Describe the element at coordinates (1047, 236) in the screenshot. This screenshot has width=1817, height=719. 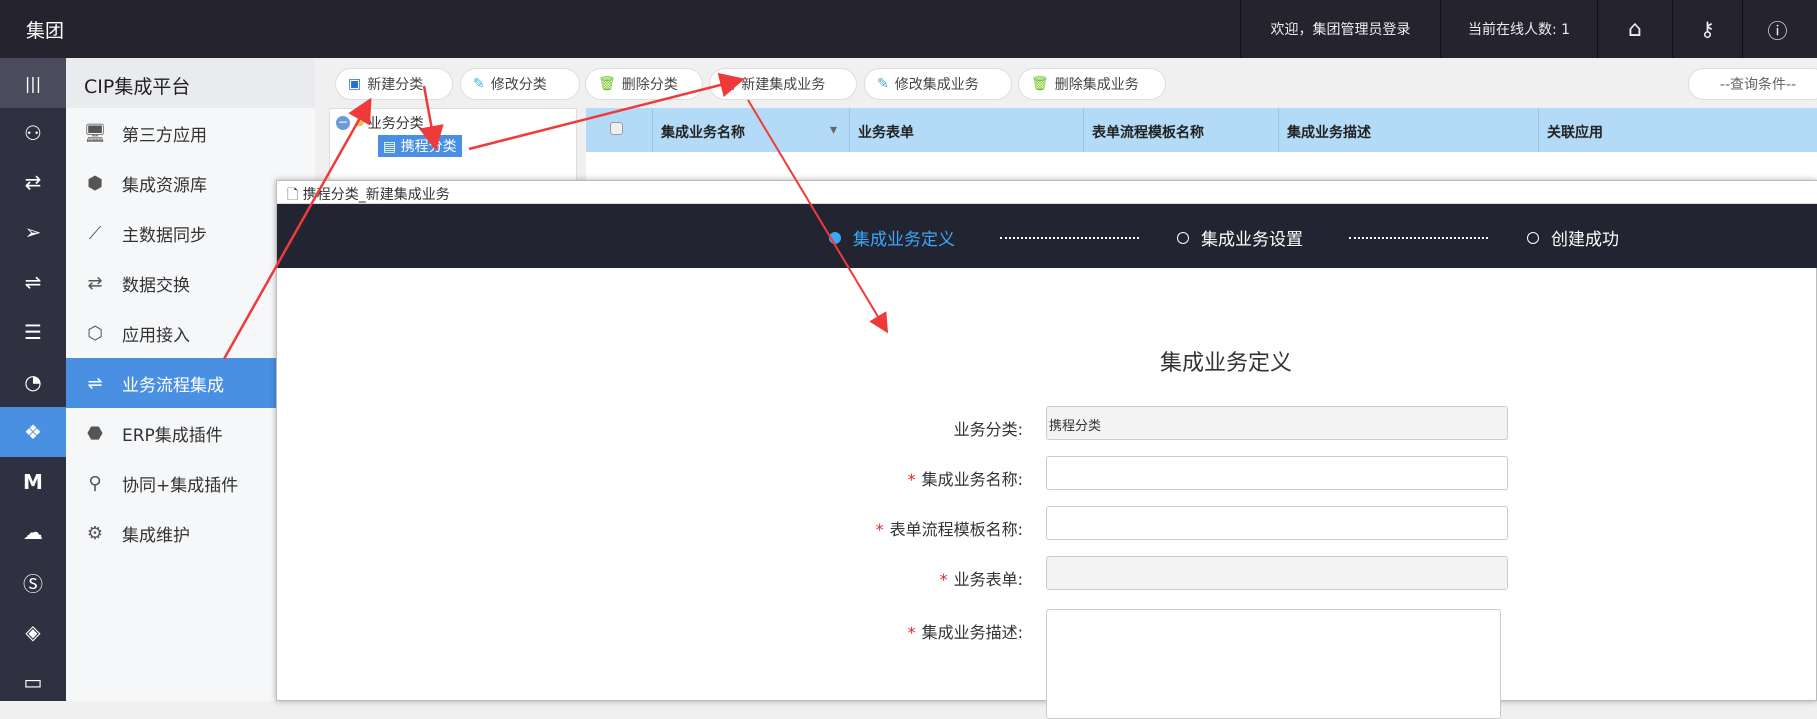
I see `wizard-stepper: 集成业务定义 集成业务设置 创建成功` at that location.